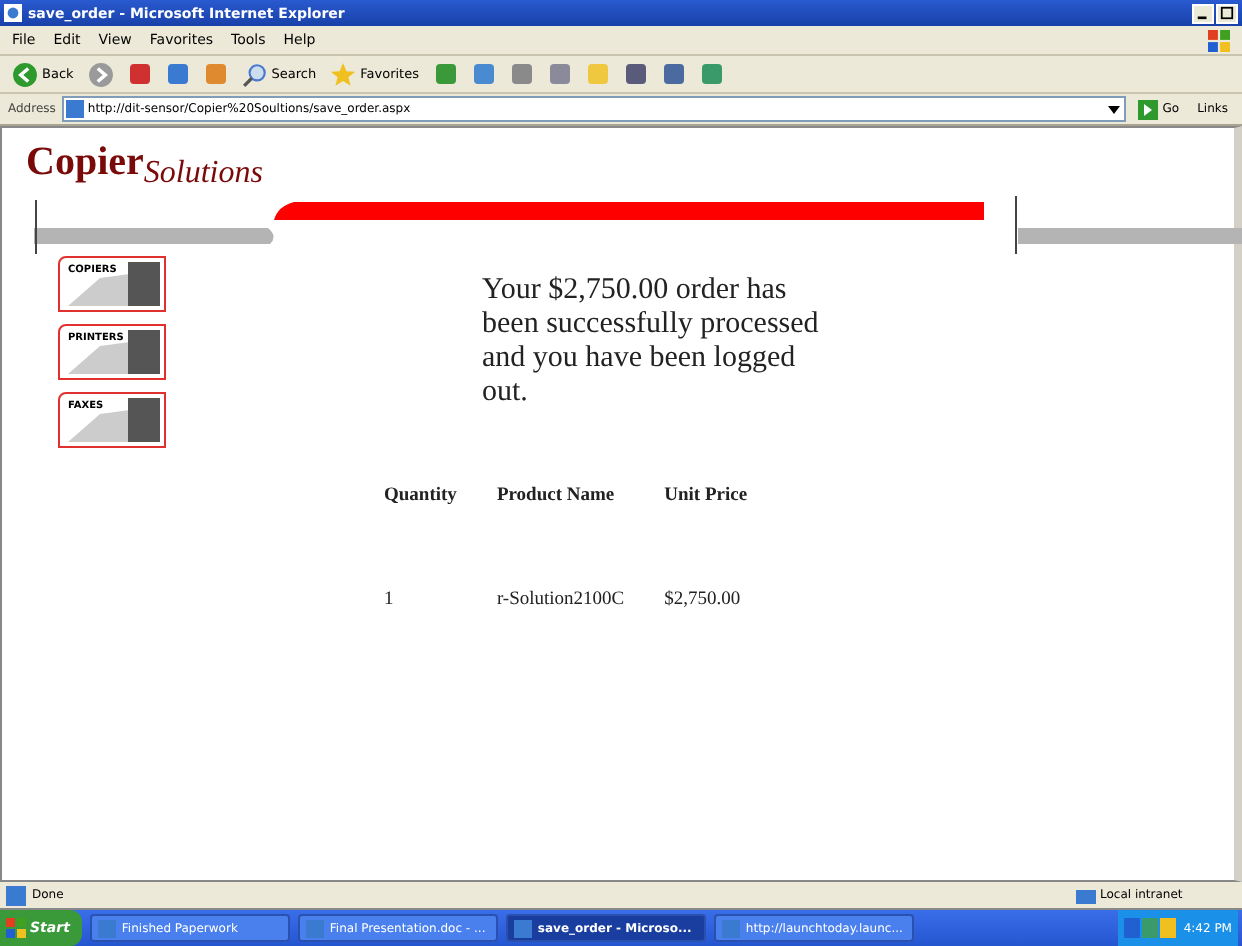 This screenshot has height=946, width=1242. I want to click on table-cell-text: $2,750.00, so click(703, 600).